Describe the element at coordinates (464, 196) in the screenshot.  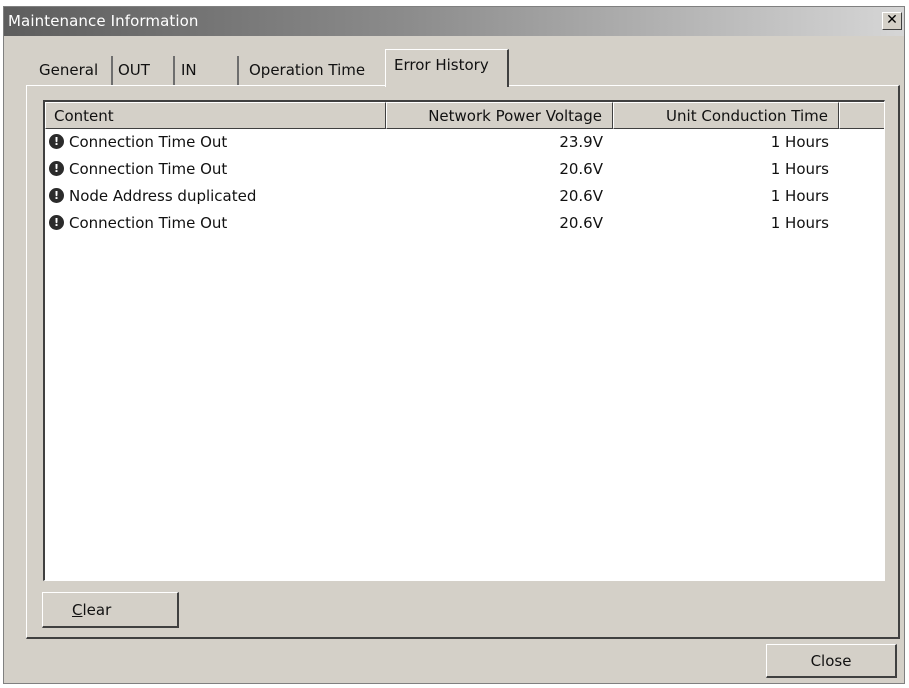
I see `table-row: ! Node Address duplicated 20.6V 1 Hours` at that location.